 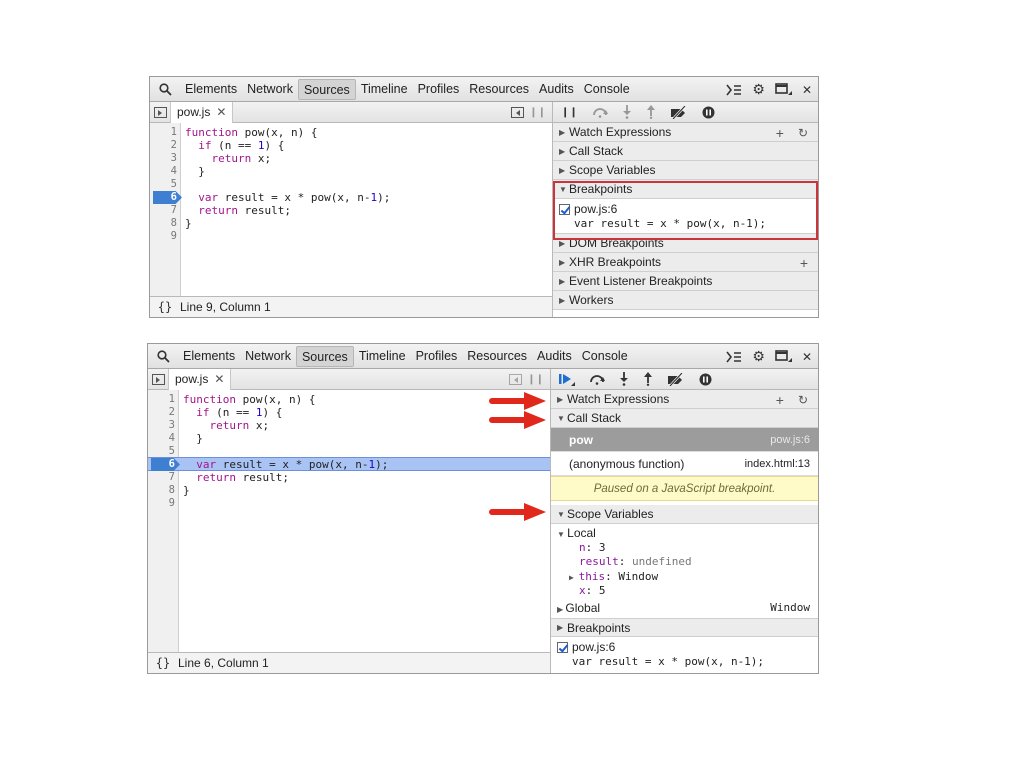 I want to click on code-line: 9, so click(x=173, y=236).